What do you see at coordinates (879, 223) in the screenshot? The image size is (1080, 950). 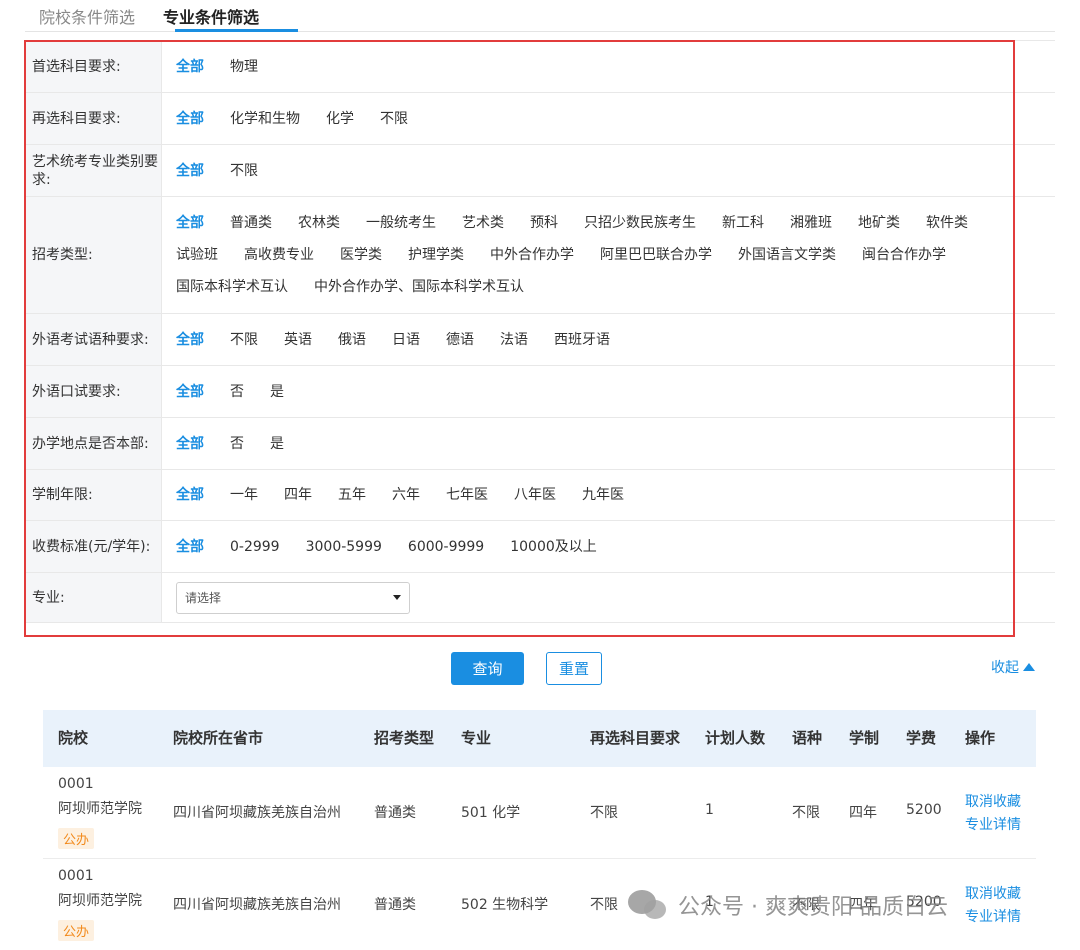 I see `filter-option: 地矿类` at bounding box center [879, 223].